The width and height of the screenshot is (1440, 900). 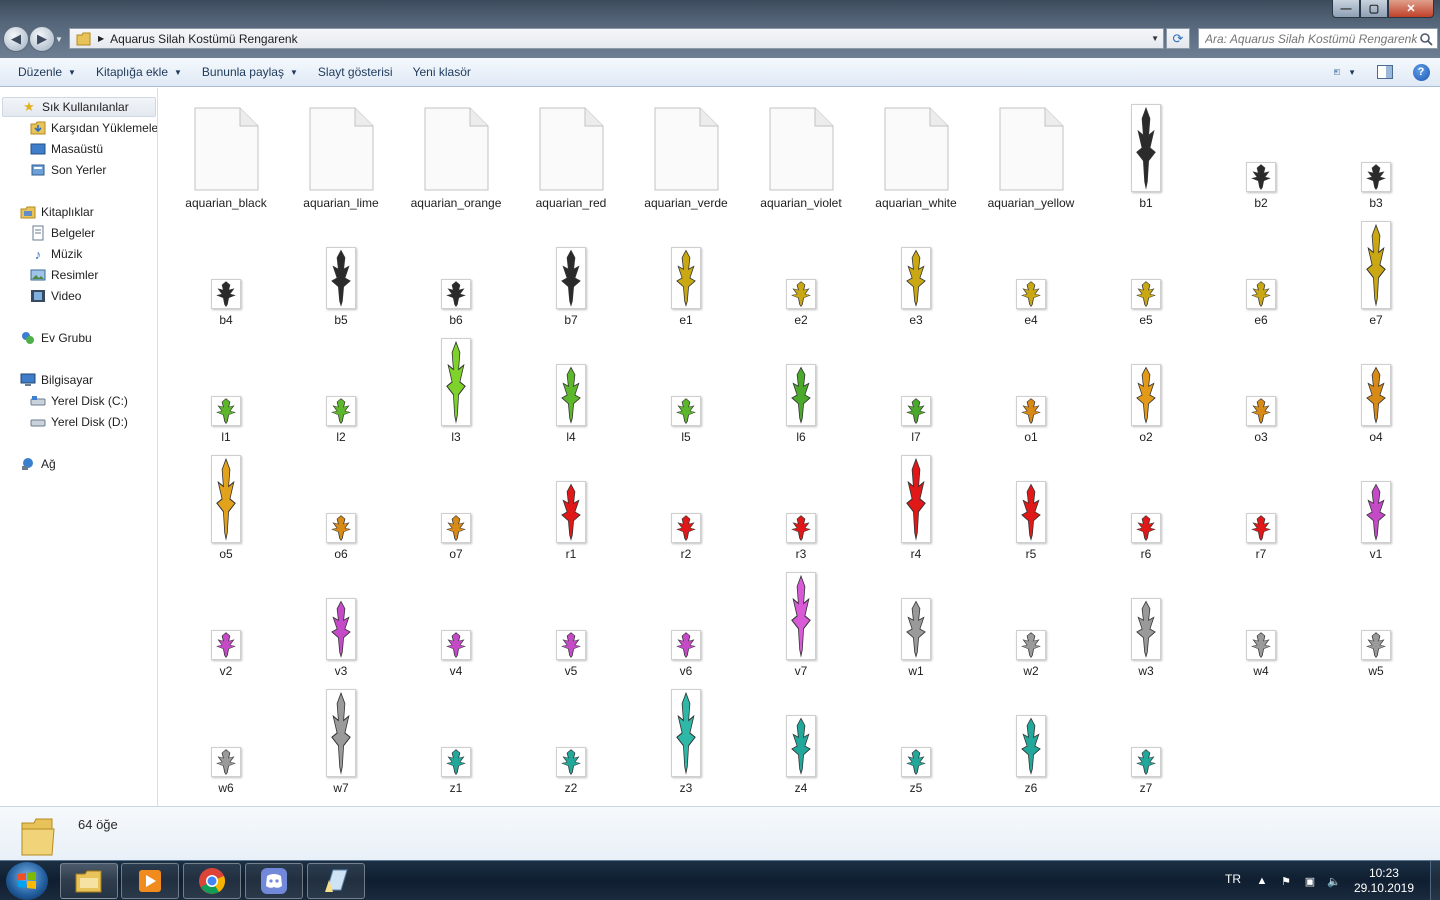 I want to click on nav-computer: Bilgisayar, so click(x=56, y=380).